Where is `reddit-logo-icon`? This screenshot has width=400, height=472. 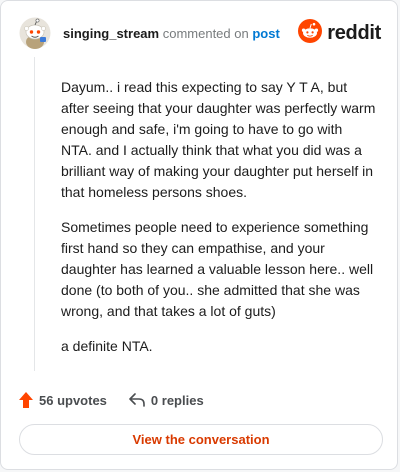 reddit-logo-icon is located at coordinates (310, 33).